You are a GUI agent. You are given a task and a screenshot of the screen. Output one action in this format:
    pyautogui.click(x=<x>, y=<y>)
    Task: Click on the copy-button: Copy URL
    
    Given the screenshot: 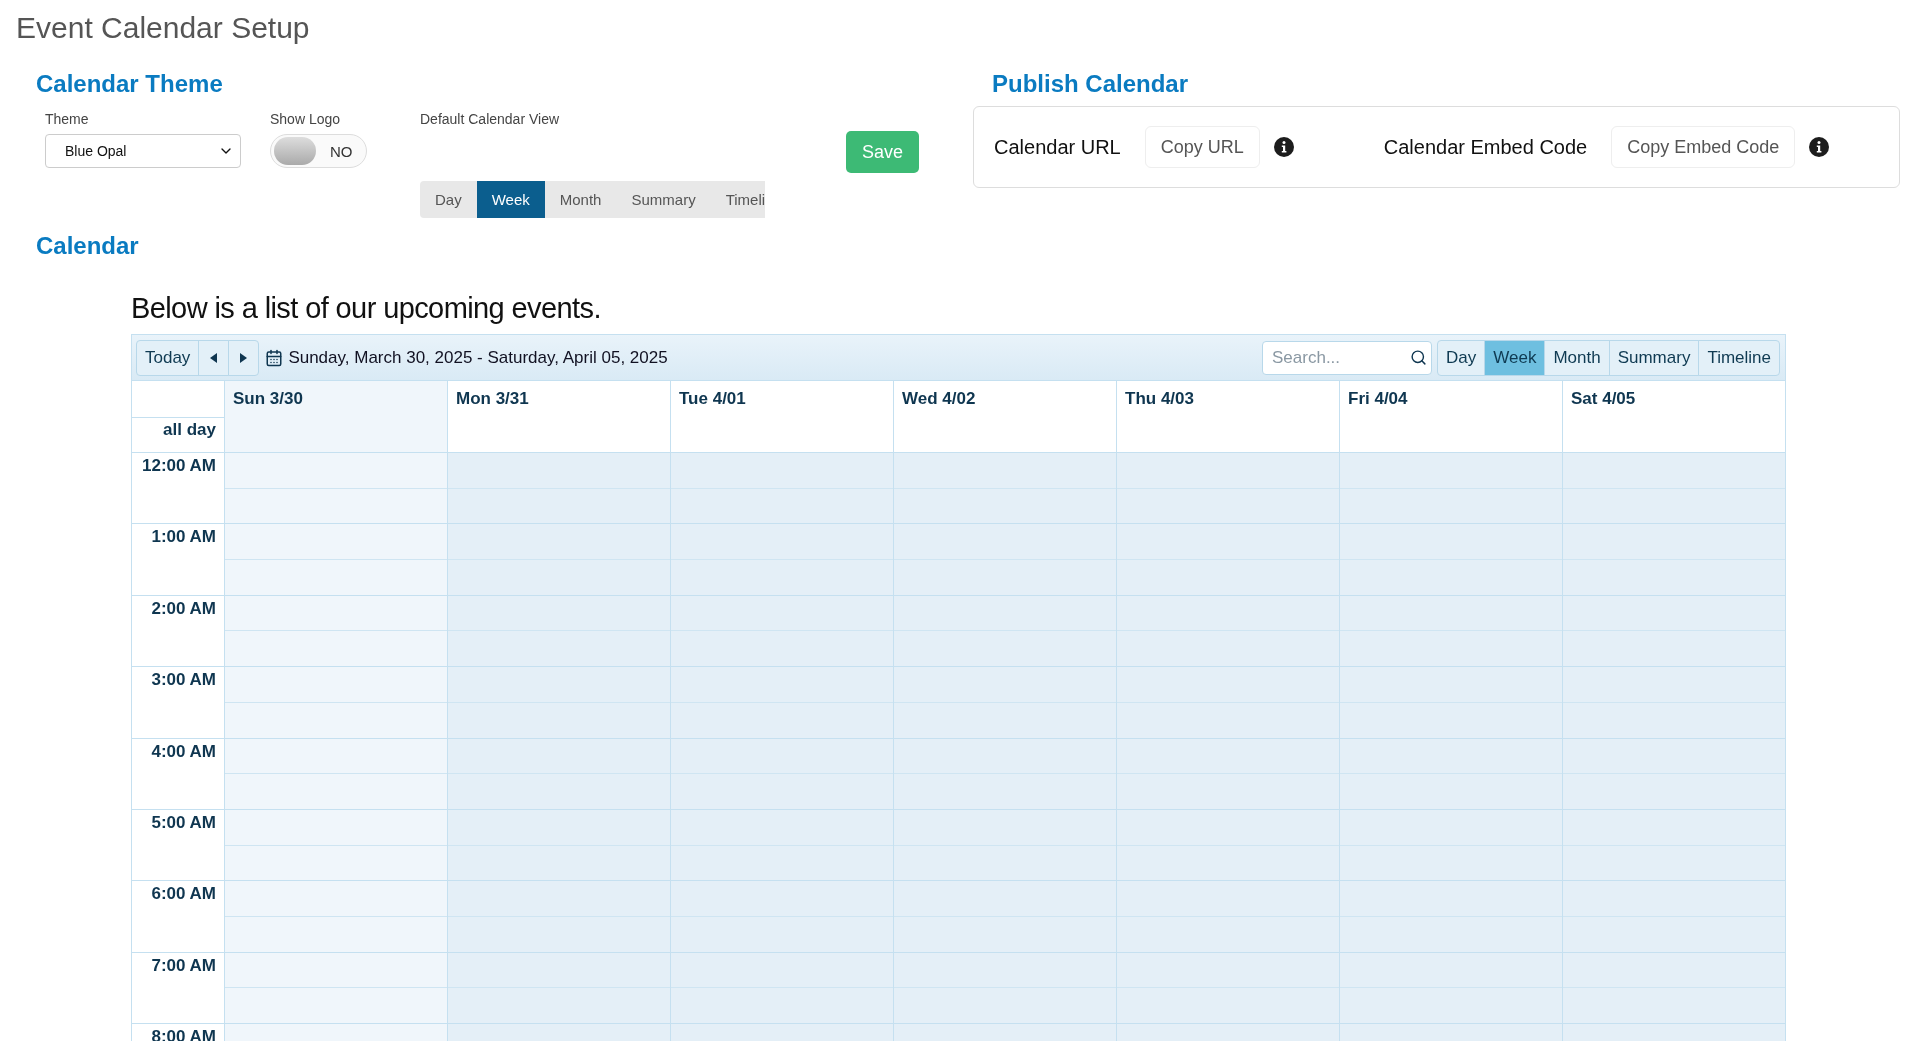 What is the action you would take?
    pyautogui.click(x=1202, y=147)
    